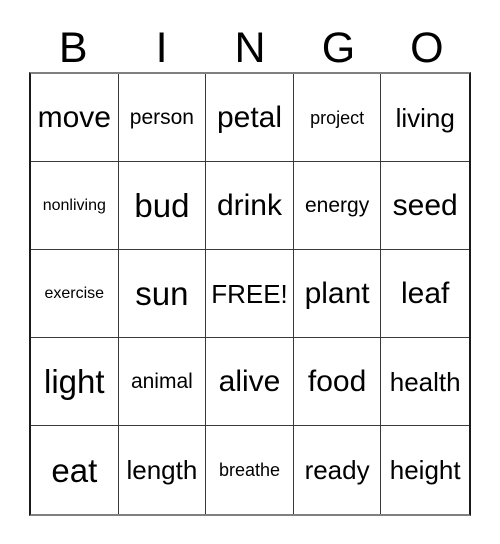 This screenshot has height=544, width=500. I want to click on bingo-cell: height, so click(425, 470).